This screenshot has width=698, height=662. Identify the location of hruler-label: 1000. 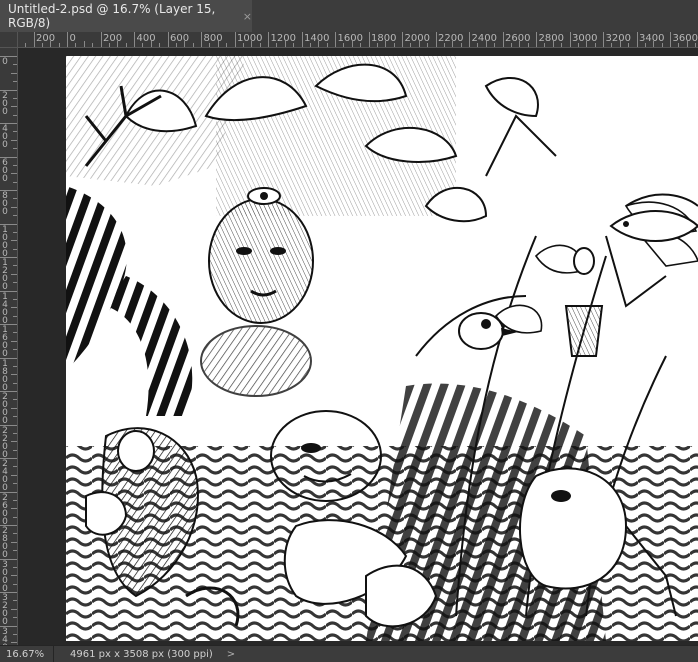
(250, 38).